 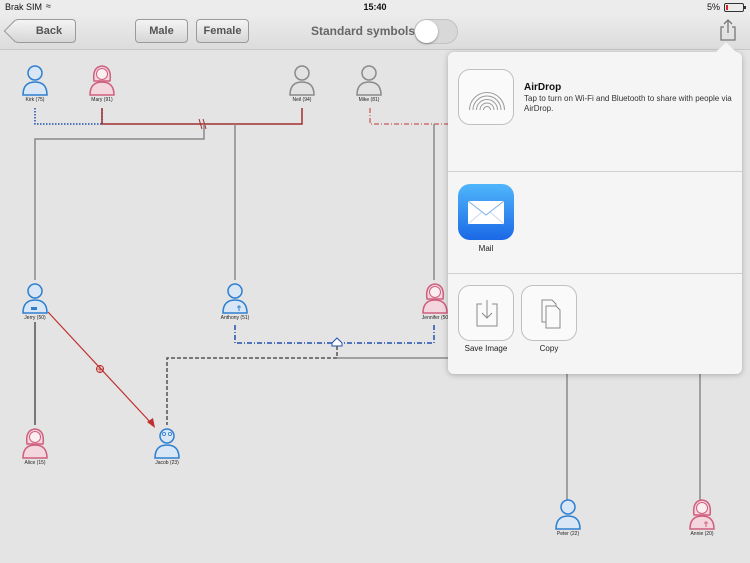 I want to click on person-anthony: Anthony (51), so click(x=235, y=301).